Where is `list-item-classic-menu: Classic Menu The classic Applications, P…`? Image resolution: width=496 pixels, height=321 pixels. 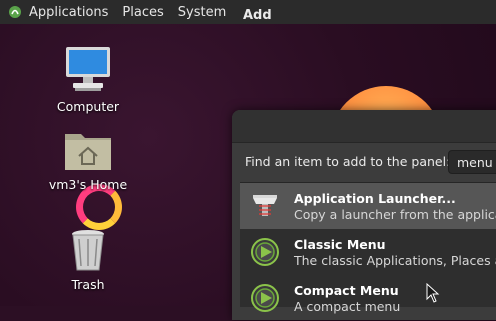 list-item-classic-menu: Classic Menu The classic Applications, P… is located at coordinates (368, 252).